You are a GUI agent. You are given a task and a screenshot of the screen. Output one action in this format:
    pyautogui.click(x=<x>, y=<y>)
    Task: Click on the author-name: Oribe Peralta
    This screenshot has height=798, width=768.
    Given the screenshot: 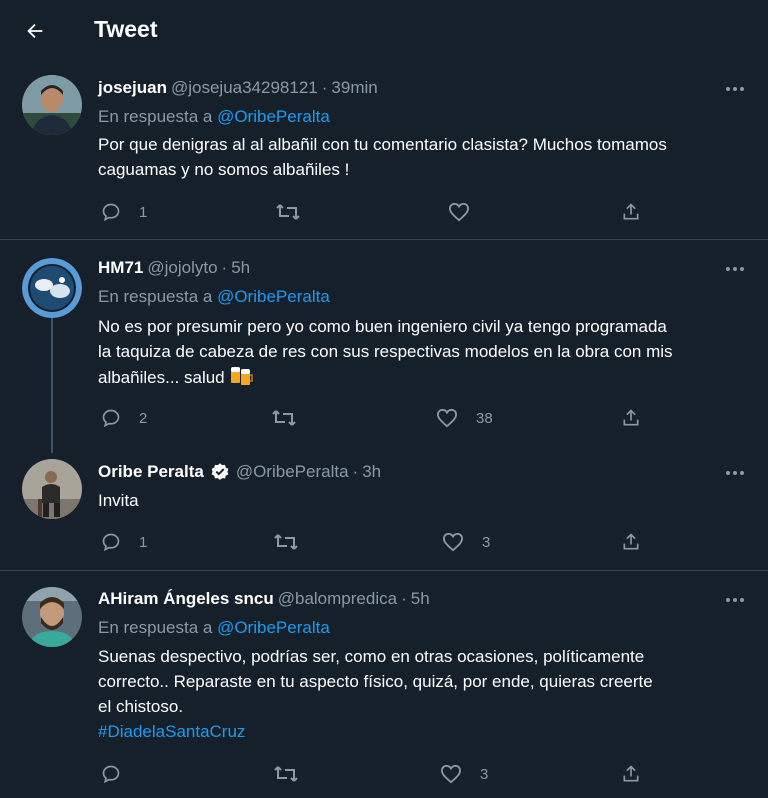 What is the action you would take?
    pyautogui.click(x=151, y=472)
    